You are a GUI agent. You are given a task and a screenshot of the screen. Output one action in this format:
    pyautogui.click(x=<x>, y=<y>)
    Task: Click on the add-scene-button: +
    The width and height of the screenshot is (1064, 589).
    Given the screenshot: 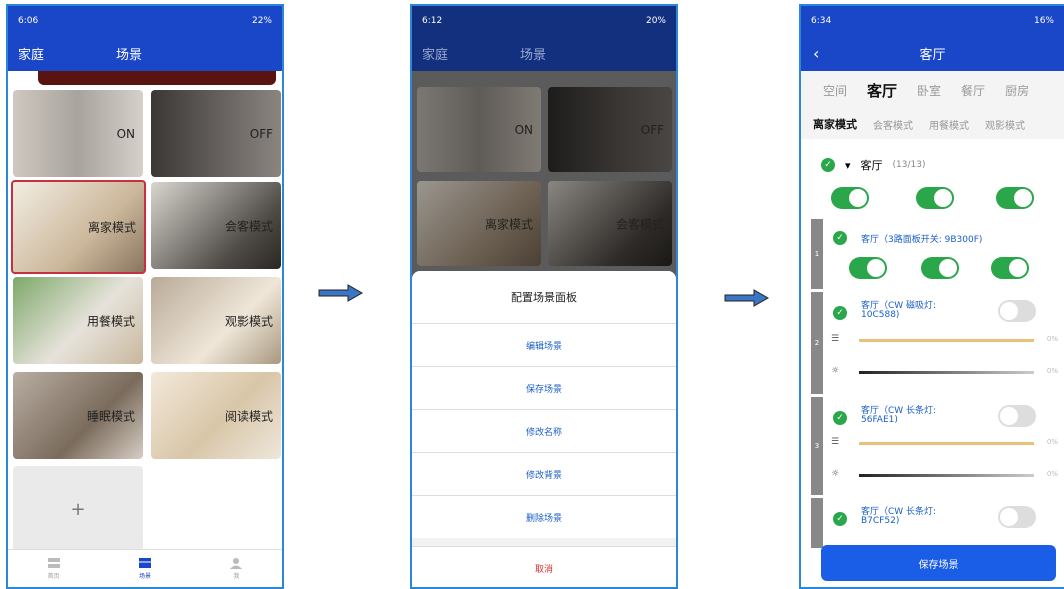 What is the action you would take?
    pyautogui.click(x=78, y=509)
    